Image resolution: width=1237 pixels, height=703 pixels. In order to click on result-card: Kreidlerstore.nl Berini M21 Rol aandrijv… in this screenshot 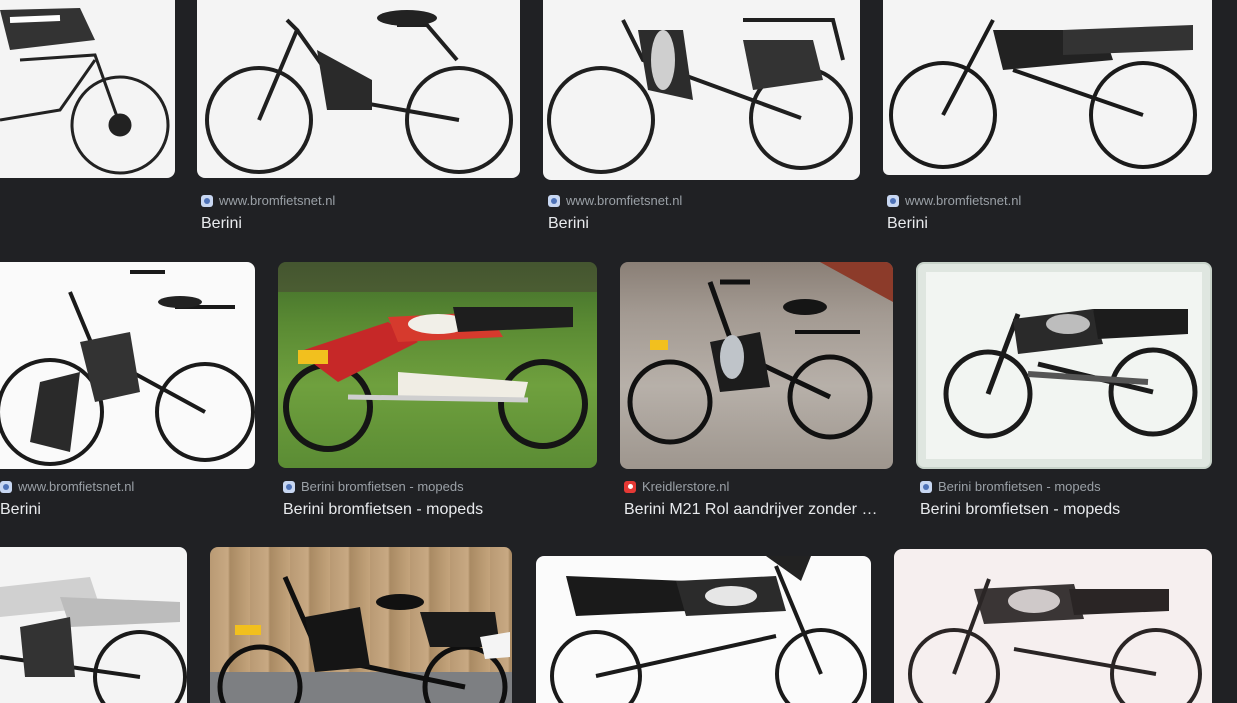, I will do `click(756, 394)`.